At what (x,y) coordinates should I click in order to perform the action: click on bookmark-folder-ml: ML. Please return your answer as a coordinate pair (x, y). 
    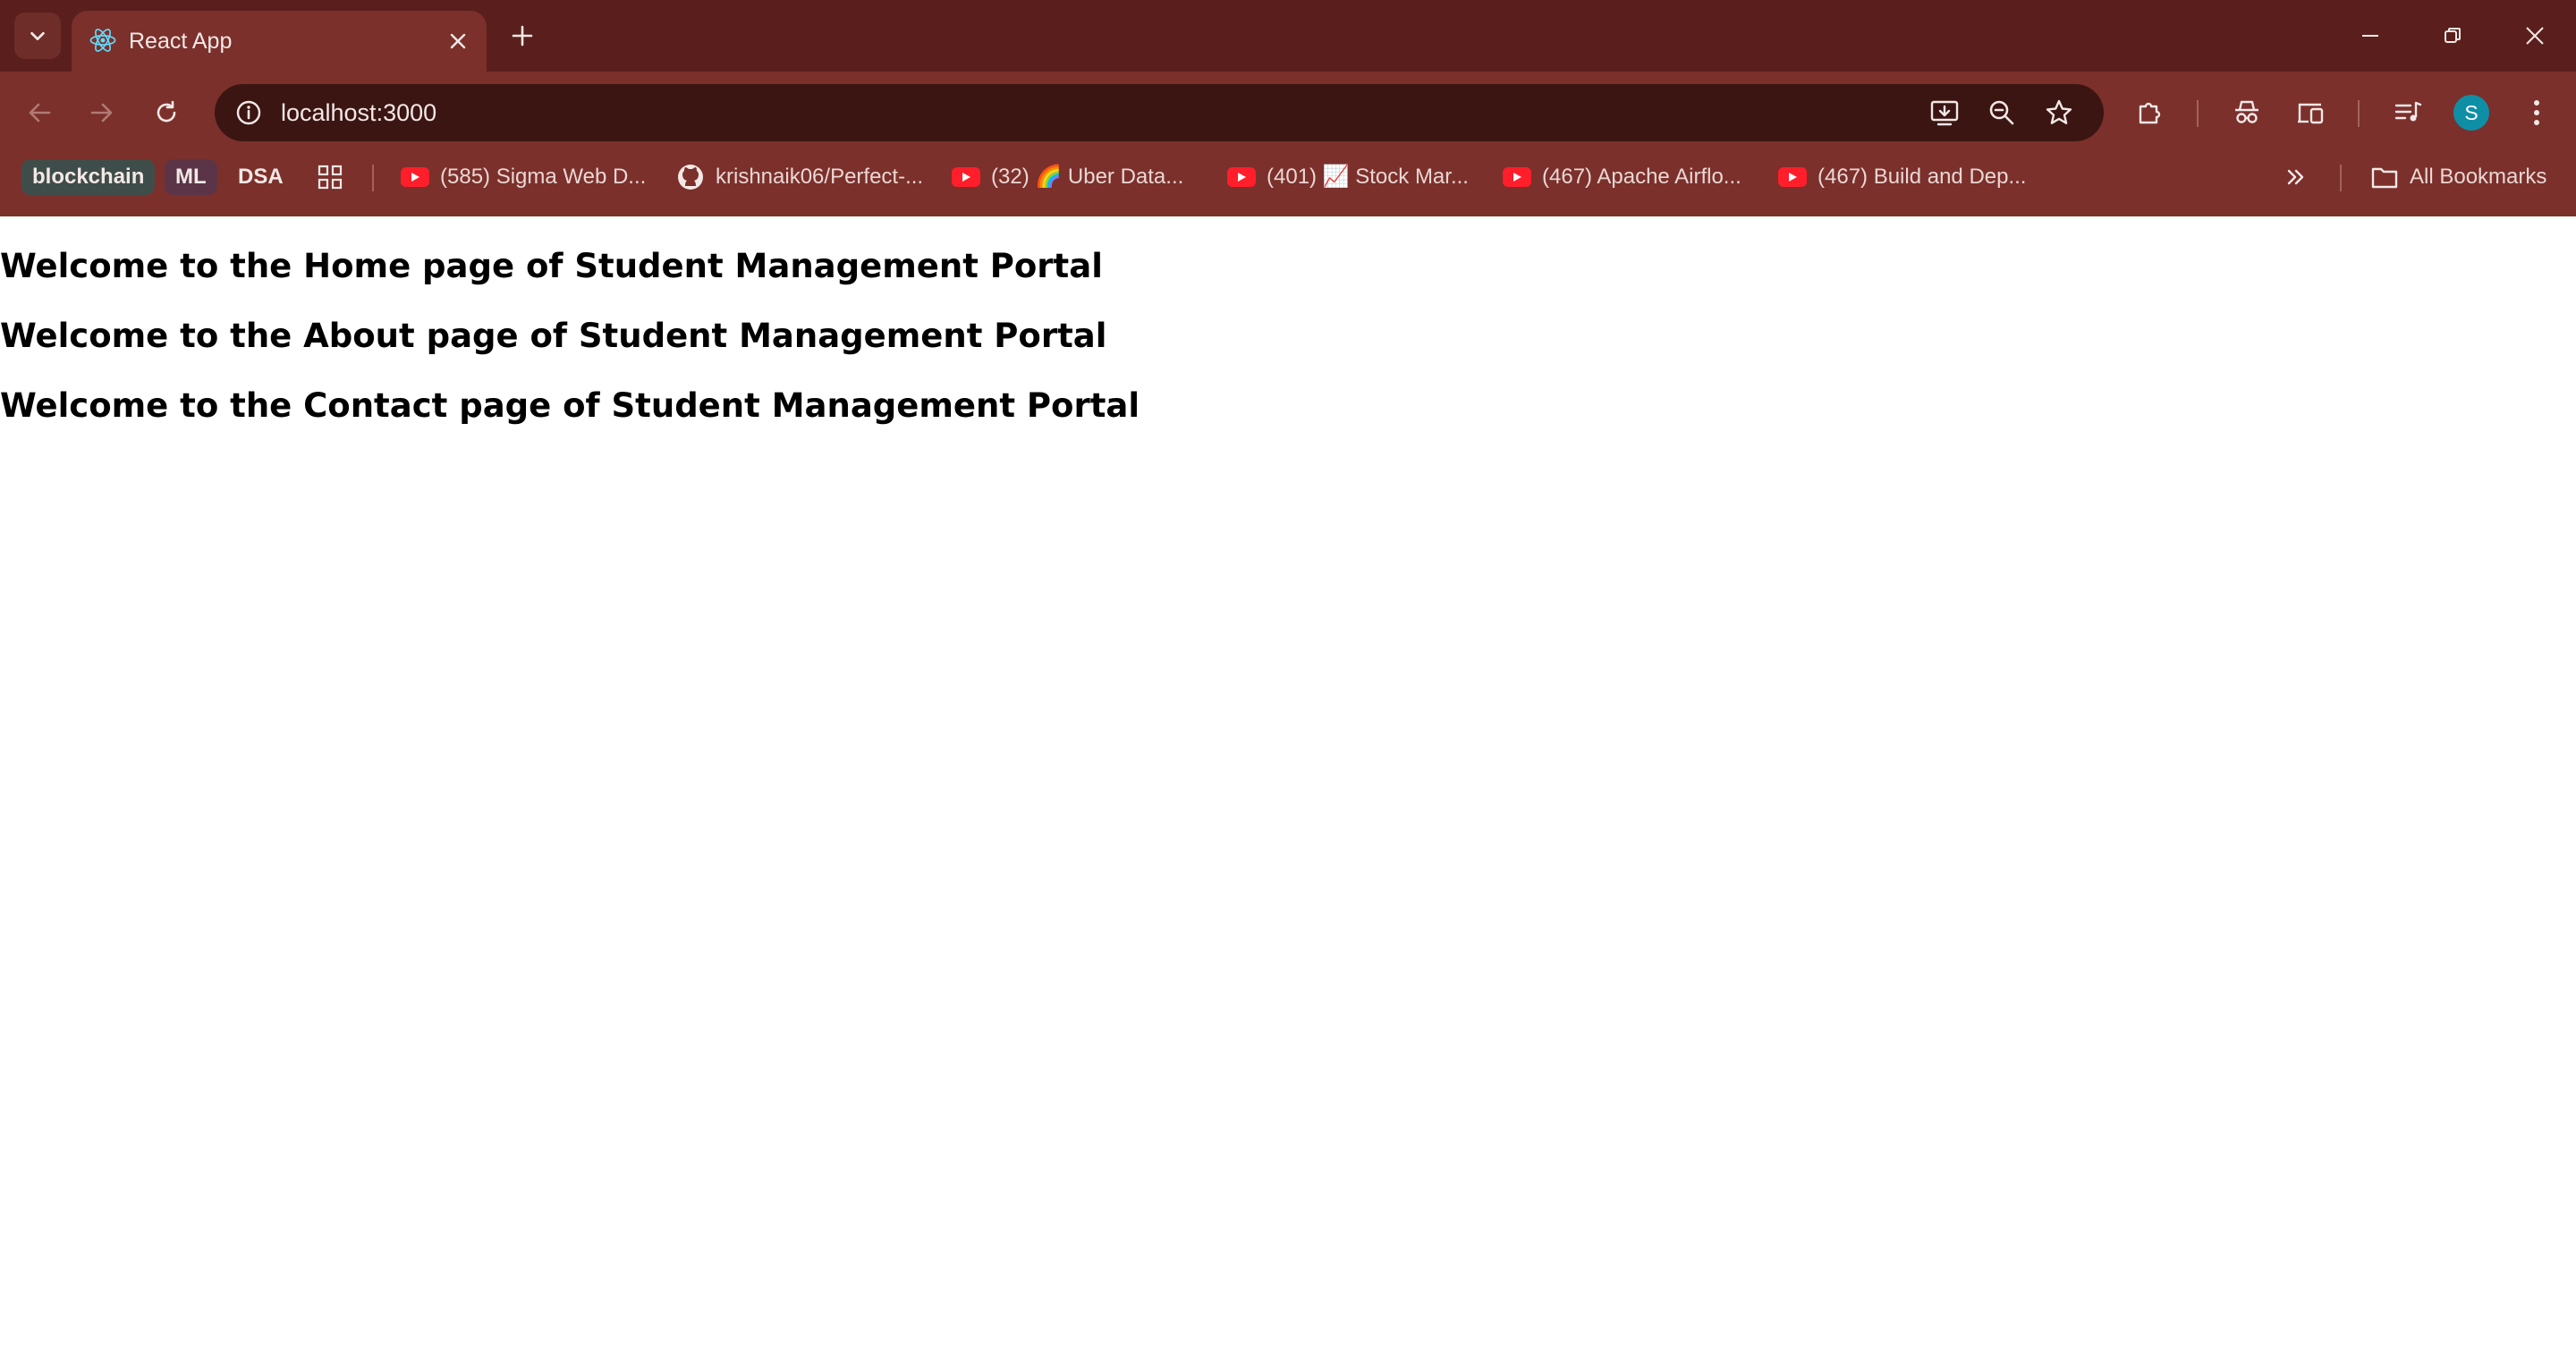
    Looking at the image, I should click on (191, 177).